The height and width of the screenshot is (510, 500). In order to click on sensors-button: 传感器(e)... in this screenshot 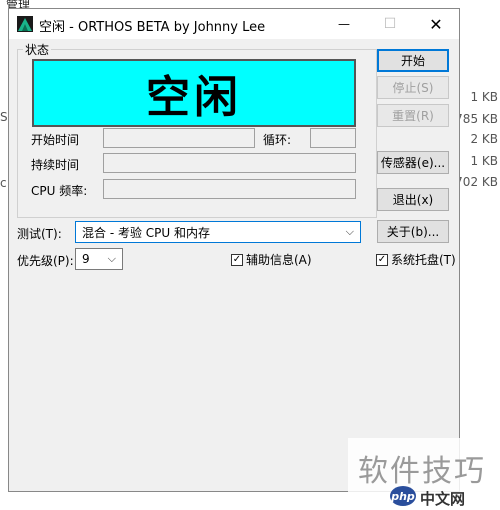, I will do `click(413, 162)`.